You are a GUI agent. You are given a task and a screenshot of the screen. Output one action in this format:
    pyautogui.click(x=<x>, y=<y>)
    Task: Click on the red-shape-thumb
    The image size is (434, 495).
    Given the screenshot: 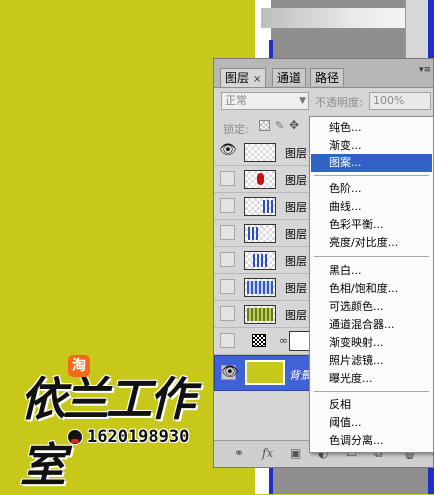 What is the action you would take?
    pyautogui.click(x=260, y=179)
    